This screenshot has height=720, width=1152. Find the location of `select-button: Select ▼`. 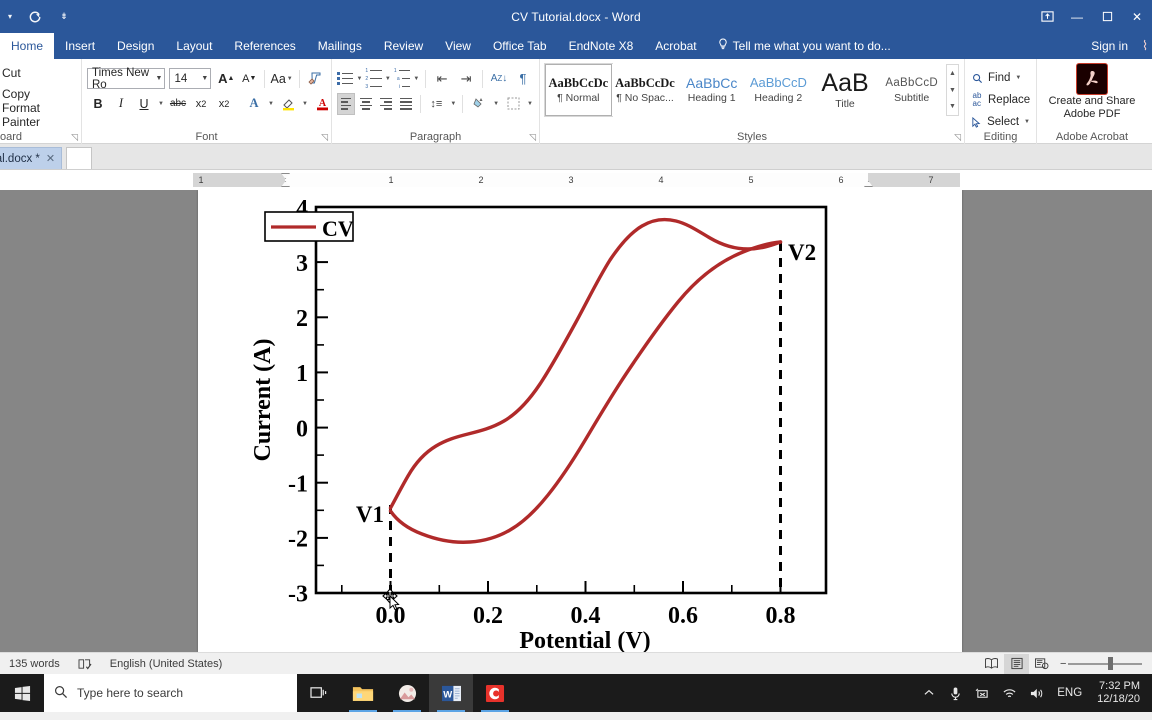

select-button: Select ▼ is located at coordinates (1000, 122).